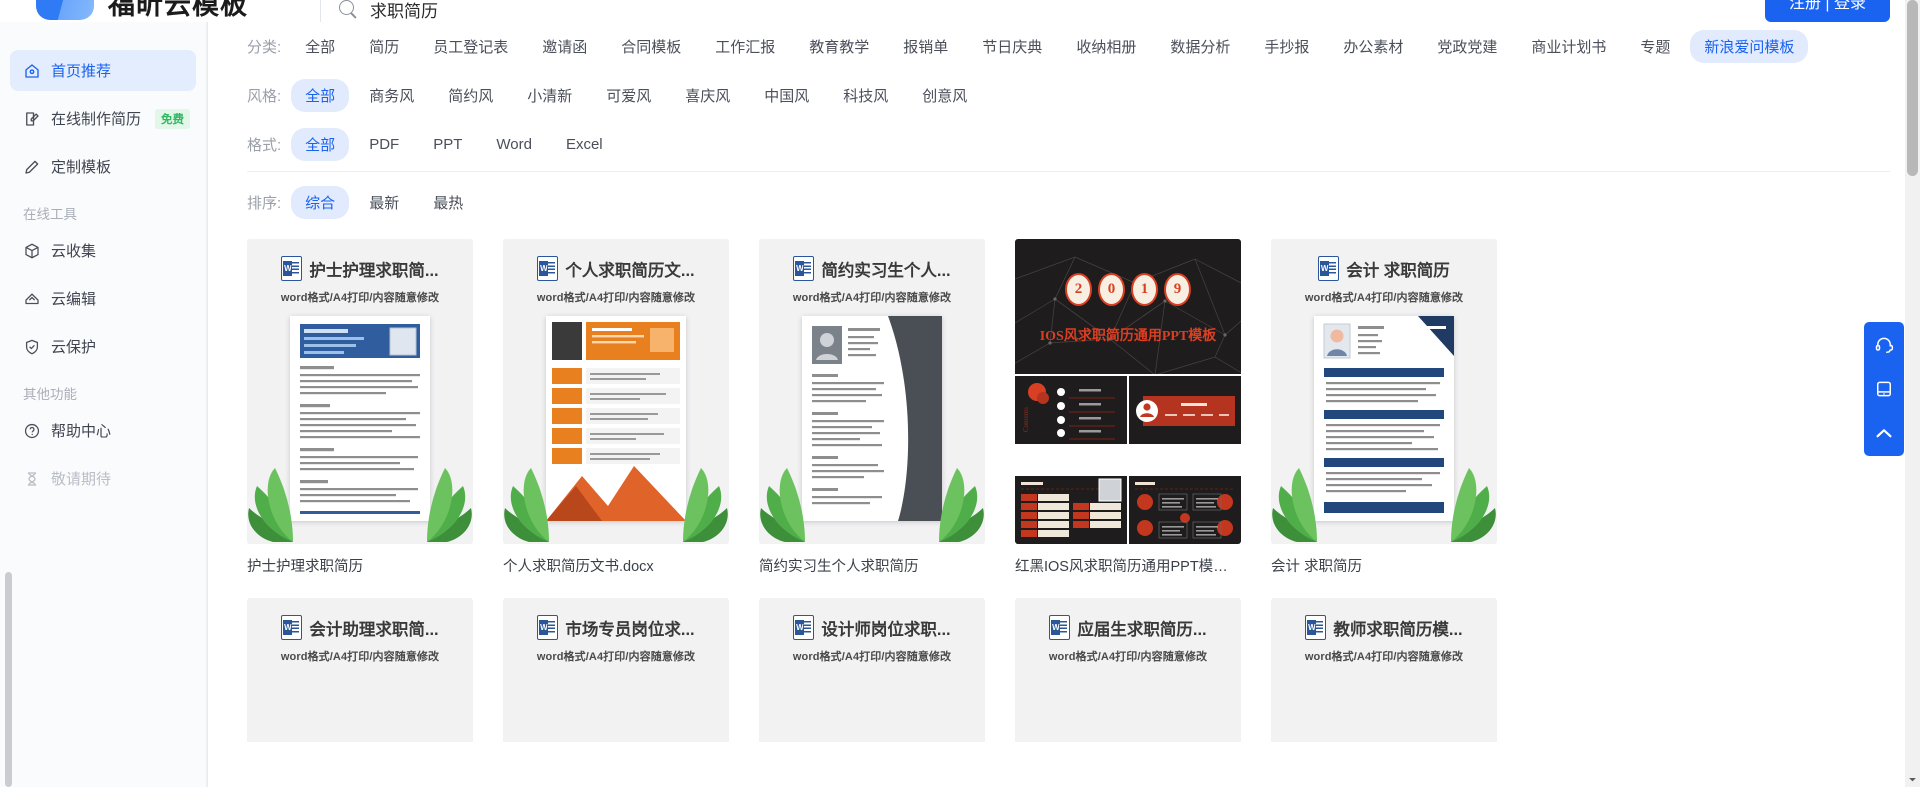  I want to click on filter-chip-category-7: 报销单, so click(925, 46).